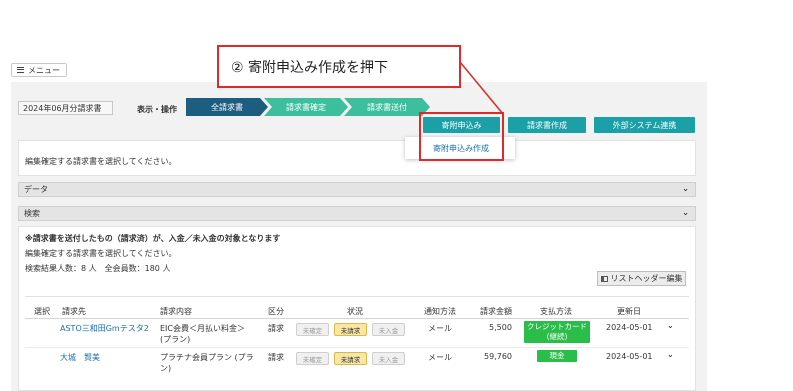 This screenshot has width=793, height=391. I want to click on col-content: 請求内容, so click(176, 311).